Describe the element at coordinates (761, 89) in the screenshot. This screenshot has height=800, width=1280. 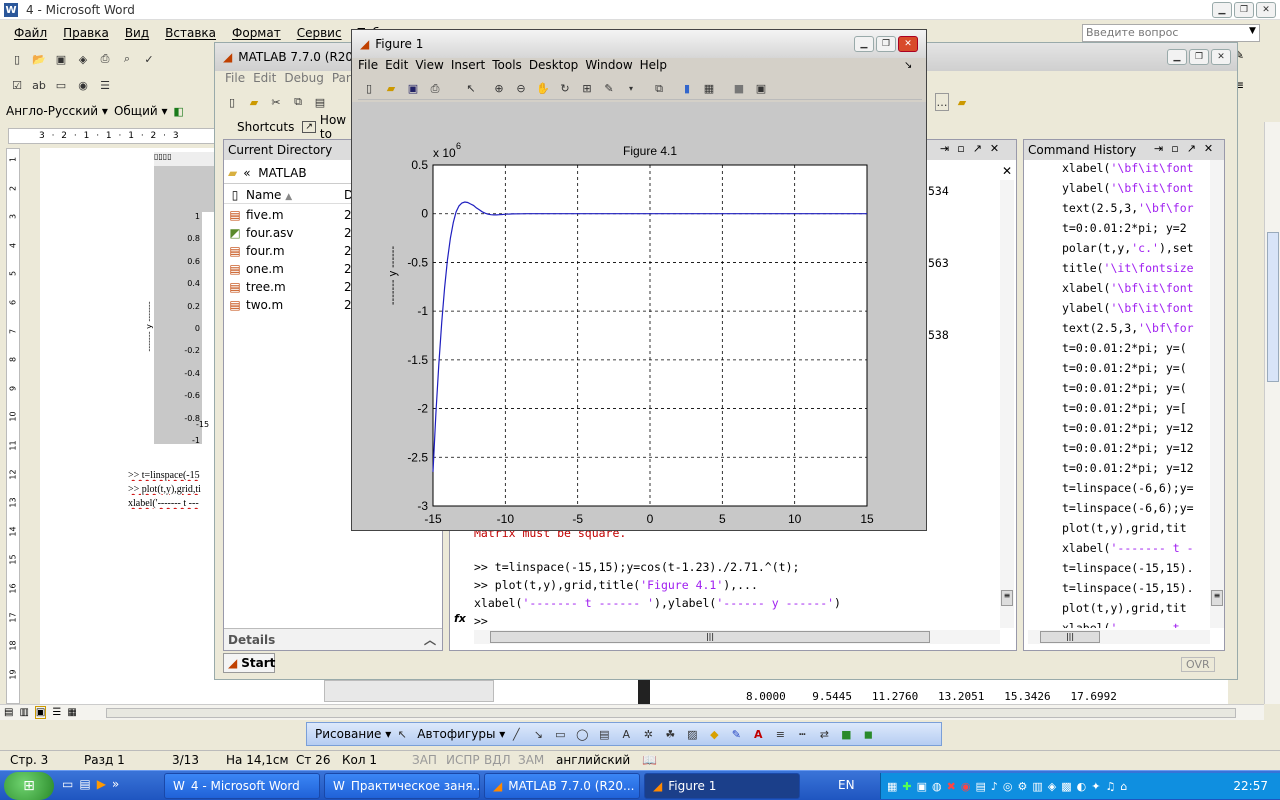
I see `show-tools-icon: ▣` at that location.